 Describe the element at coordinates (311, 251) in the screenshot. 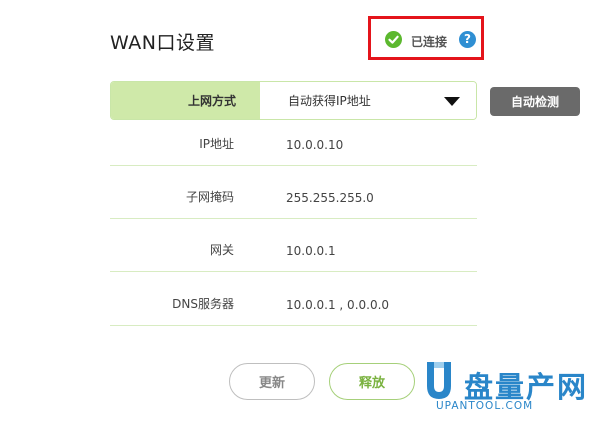

I see `info-value: 10.0.0.1` at that location.